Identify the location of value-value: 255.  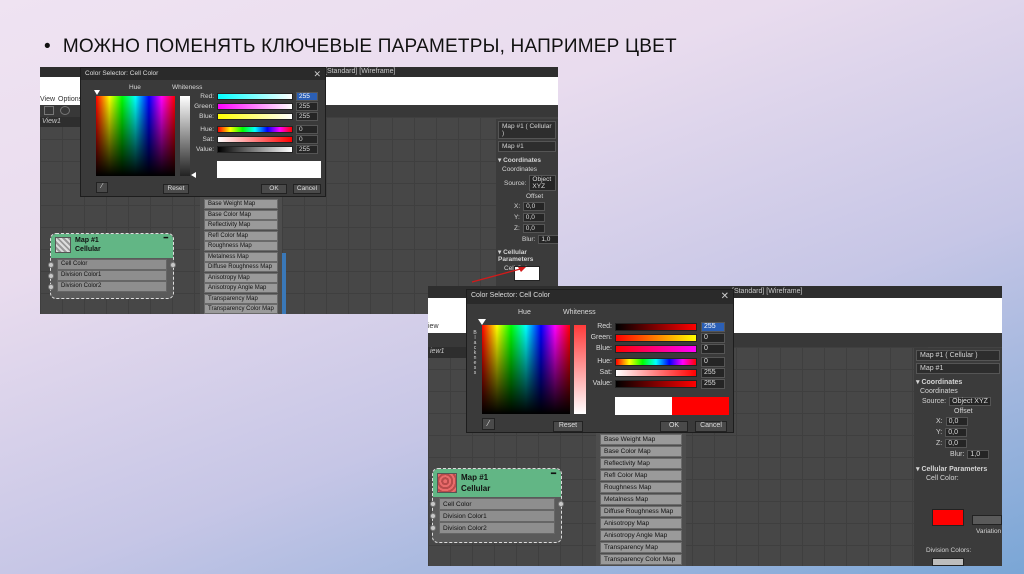
(307, 149).